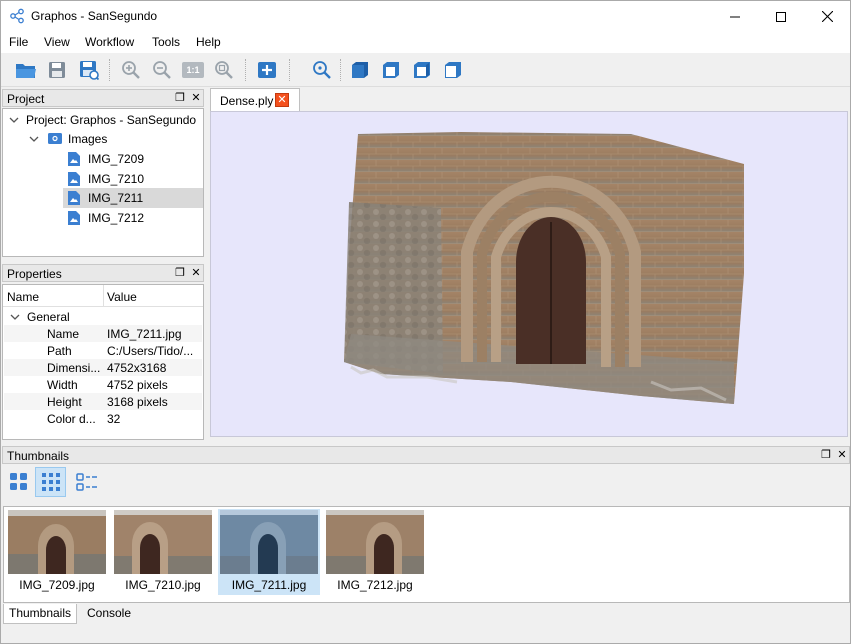 The width and height of the screenshot is (851, 644). What do you see at coordinates (64, 402) in the screenshot?
I see `property-name: Height` at bounding box center [64, 402].